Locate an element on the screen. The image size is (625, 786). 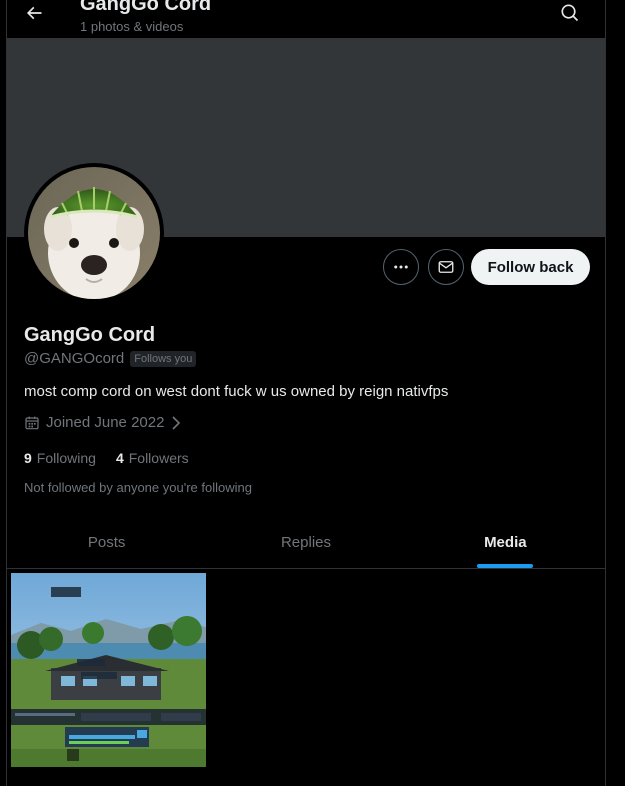
media-thumbnail is located at coordinates (108, 670).